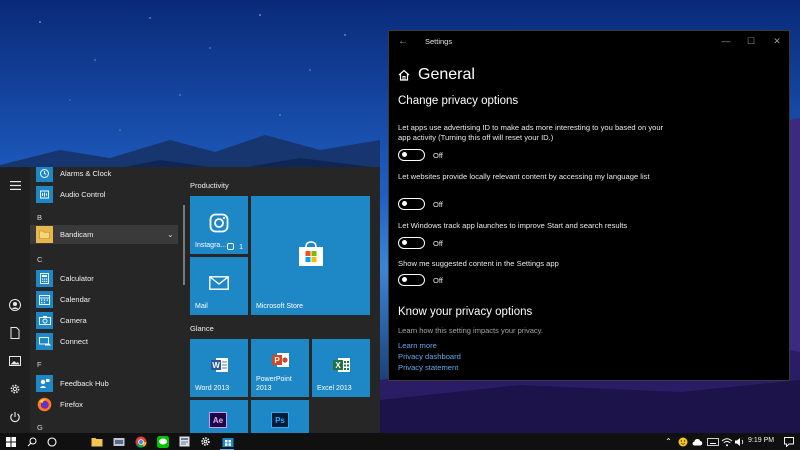  What do you see at coordinates (411, 280) in the screenshot?
I see `suggested-content-toggle` at bounding box center [411, 280].